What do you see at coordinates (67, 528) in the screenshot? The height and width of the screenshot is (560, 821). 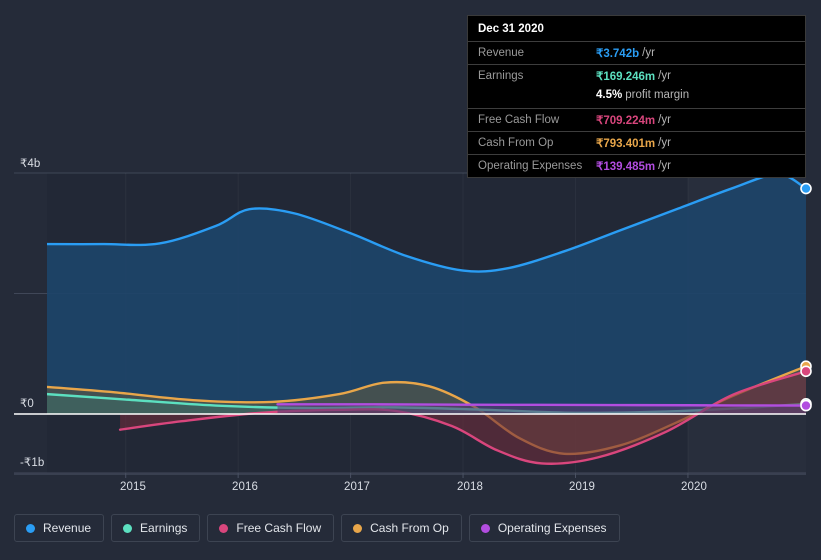 I see `legend-label-revenue: Revenue` at bounding box center [67, 528].